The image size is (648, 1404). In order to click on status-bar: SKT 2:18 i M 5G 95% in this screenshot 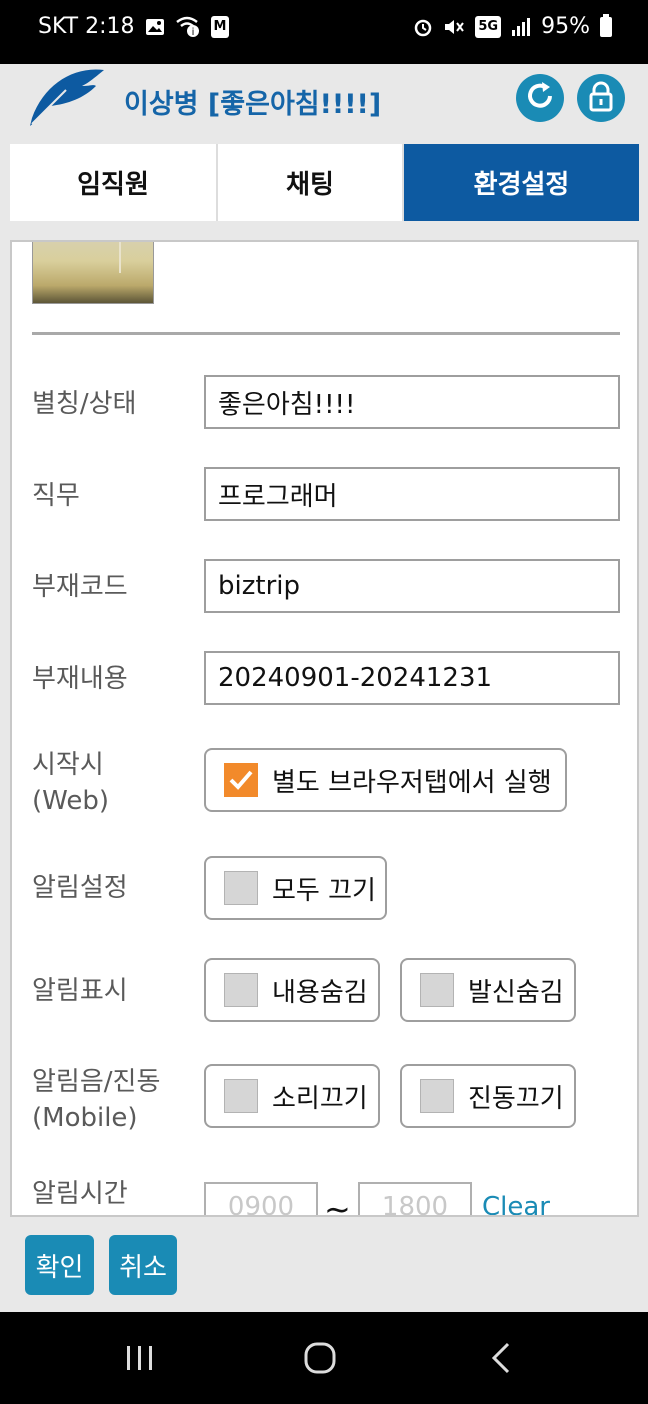, I will do `click(324, 32)`.